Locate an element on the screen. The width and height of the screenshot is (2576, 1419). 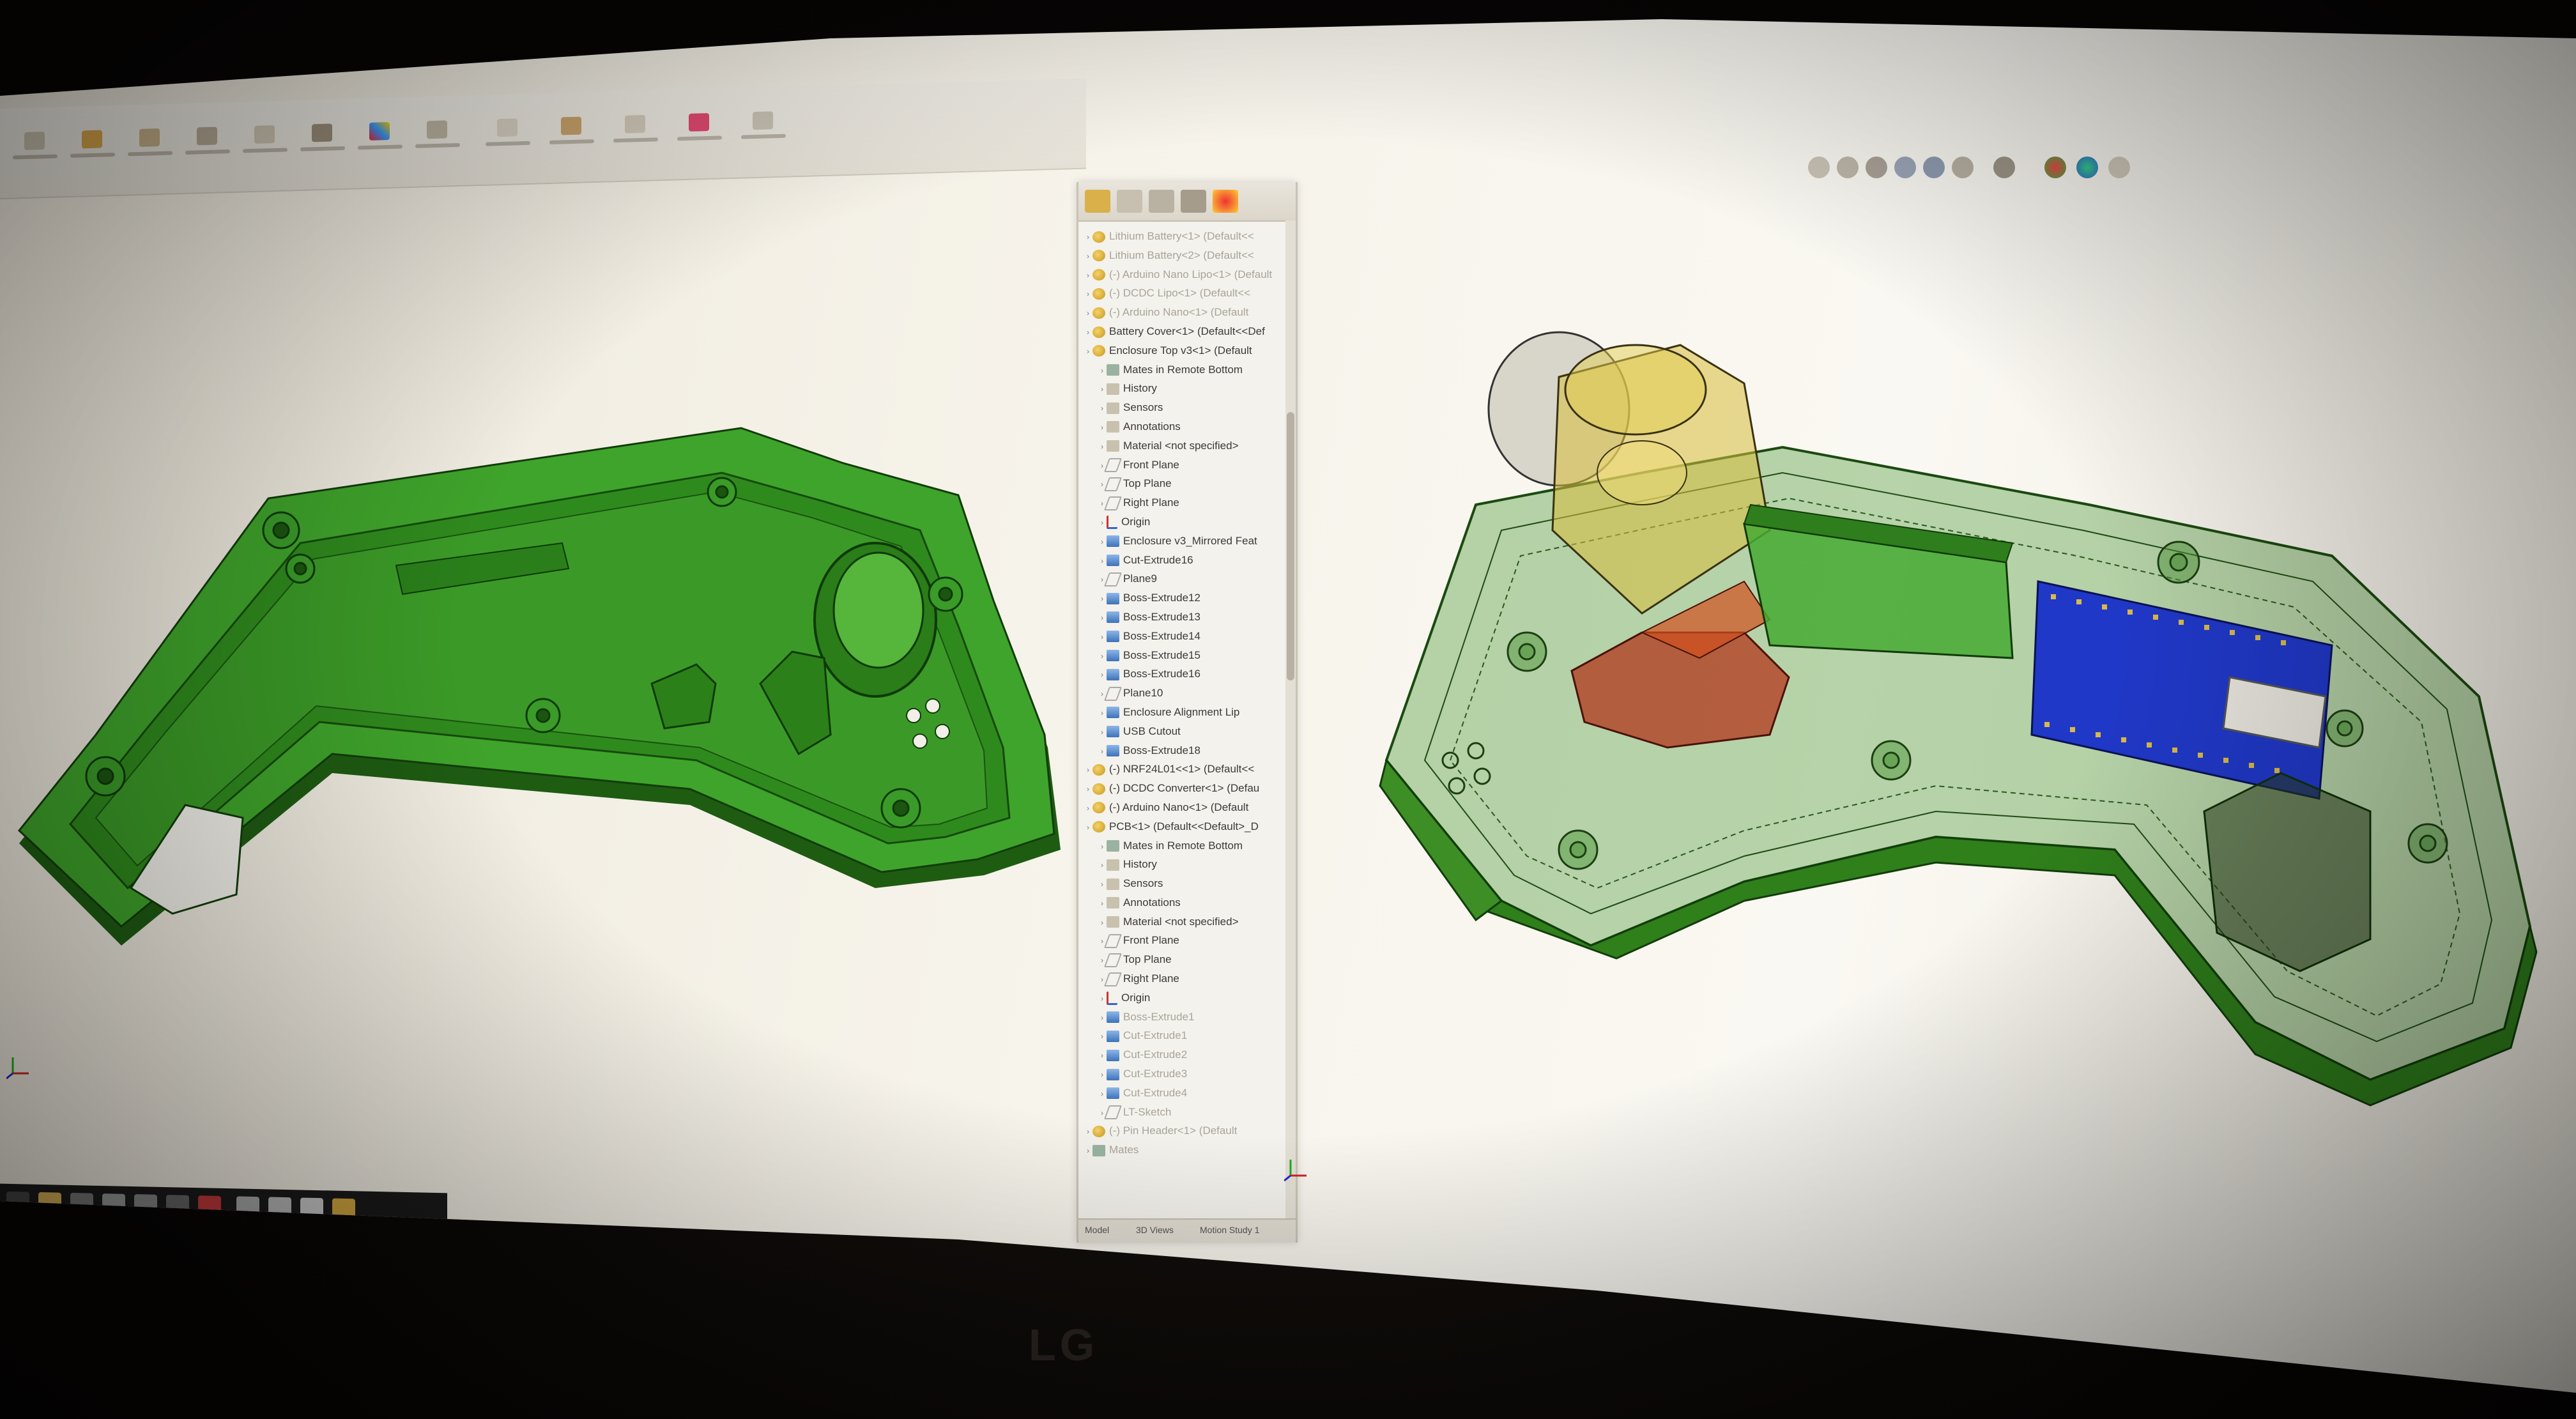
tree-item: › Mates in Remote Bottom is located at coordinates (1180, 845).